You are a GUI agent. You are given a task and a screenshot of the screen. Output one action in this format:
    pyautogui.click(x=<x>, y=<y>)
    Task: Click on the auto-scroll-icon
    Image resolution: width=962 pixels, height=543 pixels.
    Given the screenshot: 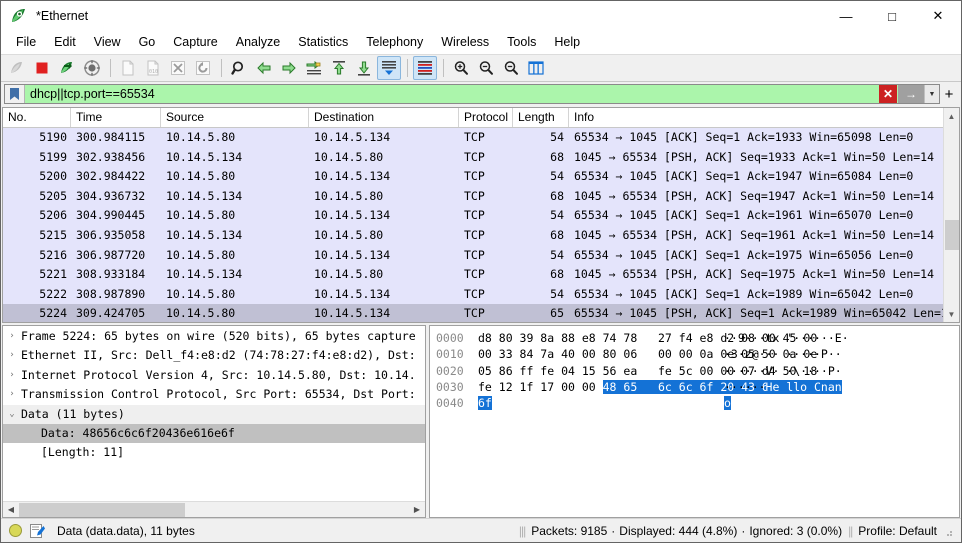 What is the action you would take?
    pyautogui.click(x=389, y=68)
    